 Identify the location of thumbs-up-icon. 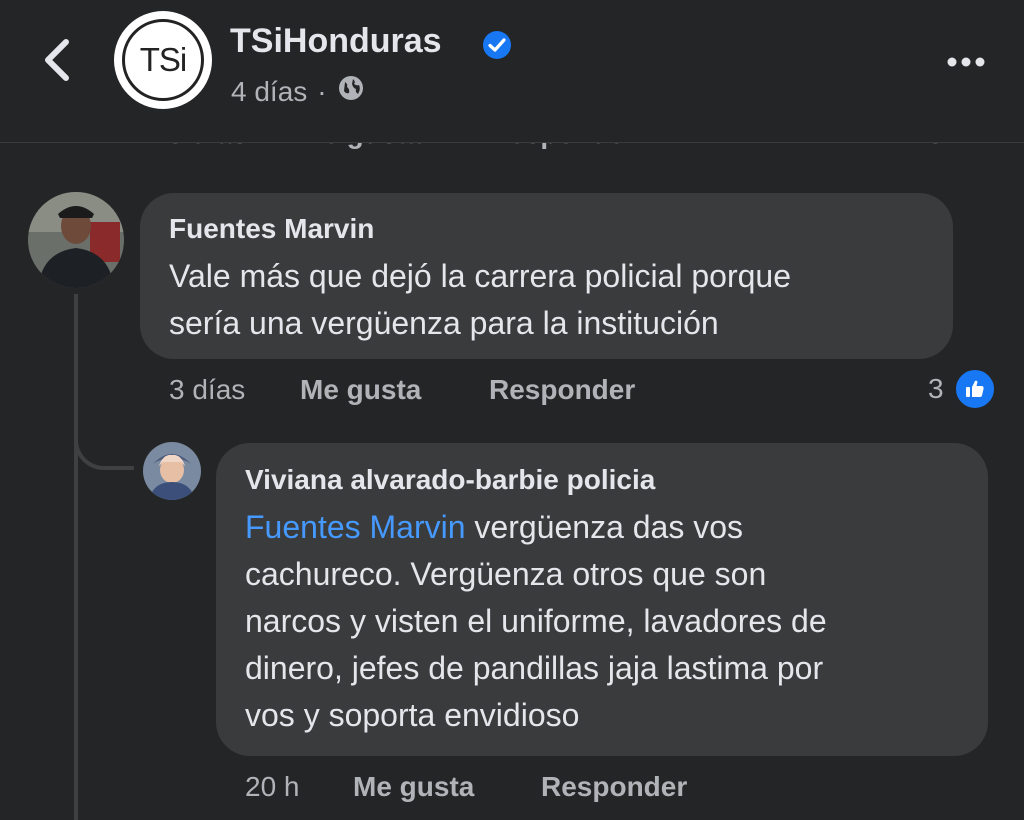
(974, 389).